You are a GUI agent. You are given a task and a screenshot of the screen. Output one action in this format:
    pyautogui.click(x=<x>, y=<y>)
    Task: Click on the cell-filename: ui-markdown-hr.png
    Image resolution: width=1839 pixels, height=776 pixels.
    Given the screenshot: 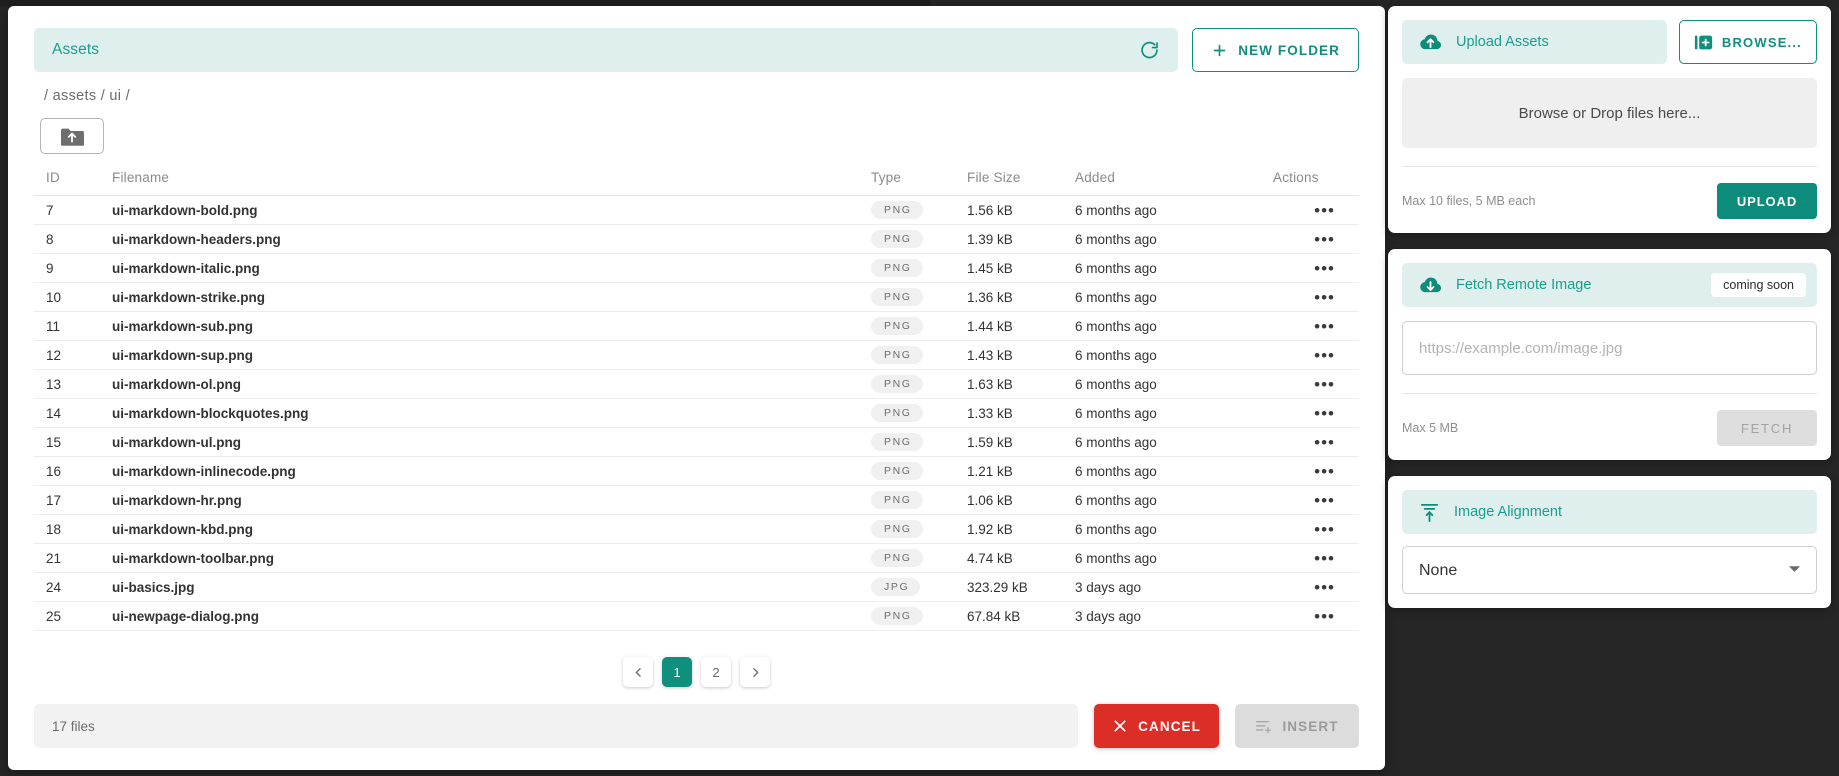 What is the action you would take?
    pyautogui.click(x=491, y=500)
    